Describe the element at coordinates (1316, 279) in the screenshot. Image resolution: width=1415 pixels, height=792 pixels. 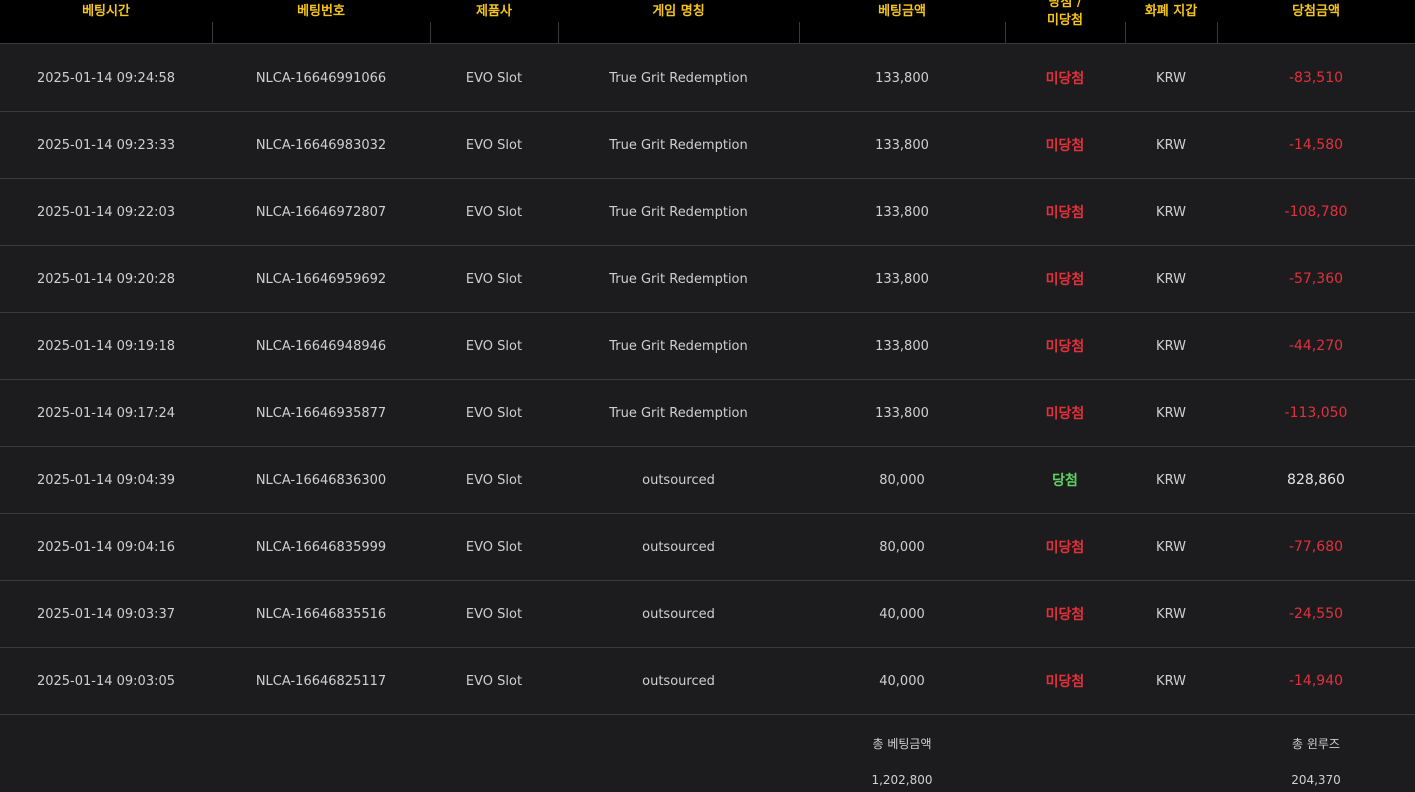
I see `win-amount-cell: -57,360` at that location.